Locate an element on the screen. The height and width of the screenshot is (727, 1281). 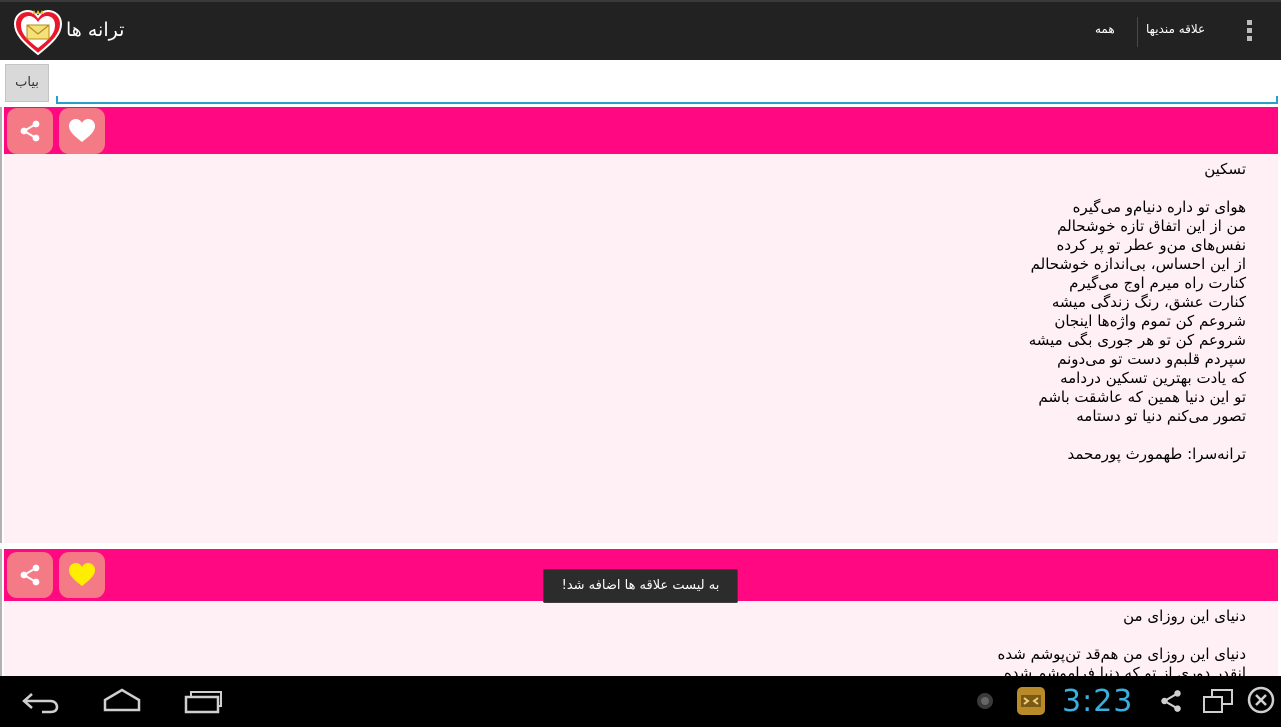
system-navigation-bar: 3:23 is located at coordinates (640, 701).